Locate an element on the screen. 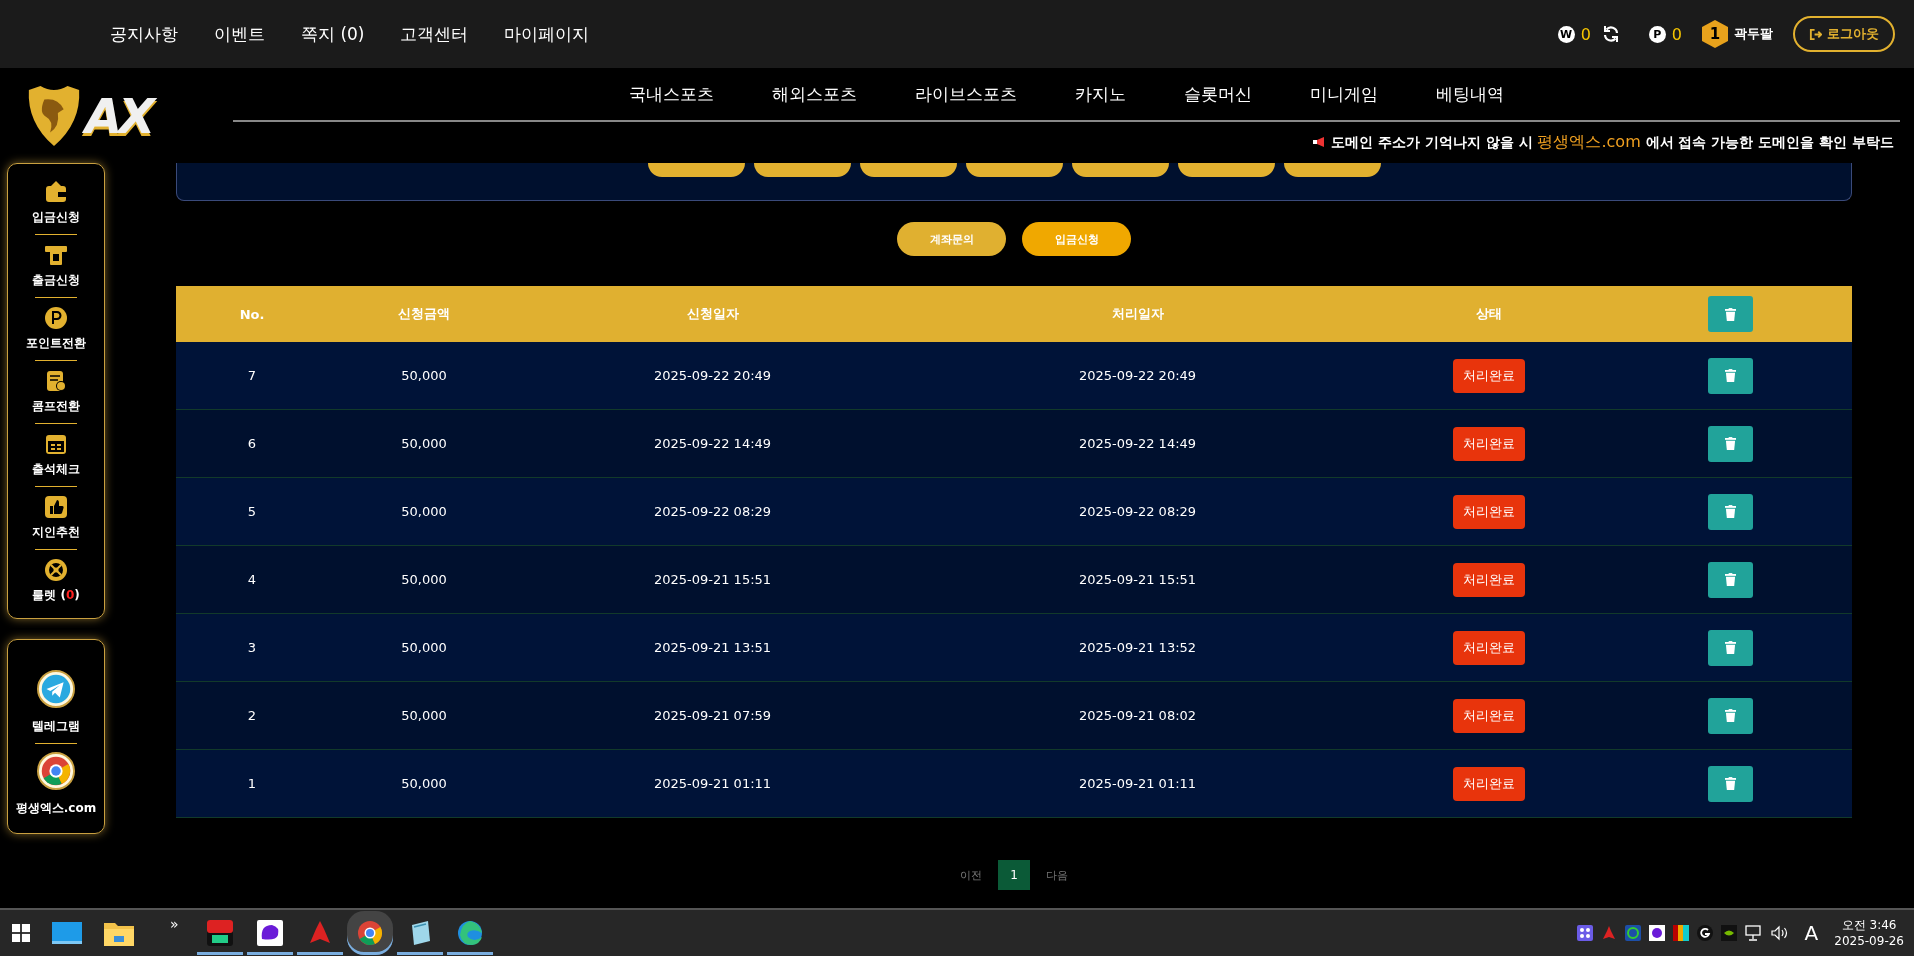  table-cell: 4 is located at coordinates (252, 579).